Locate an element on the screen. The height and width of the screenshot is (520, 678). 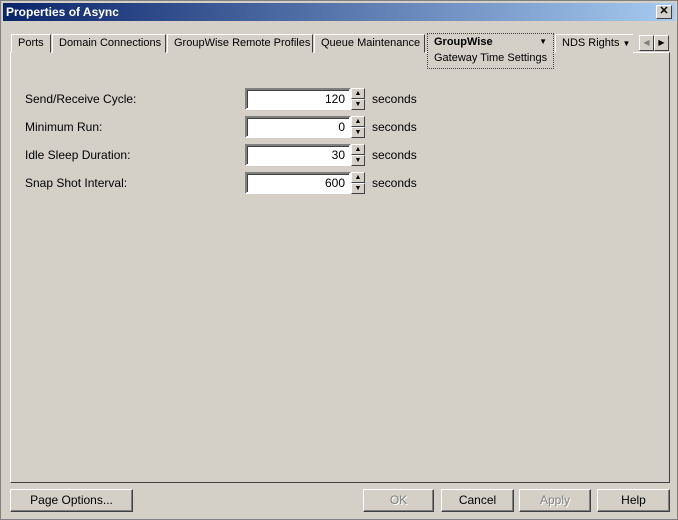
minimum-run-input: 0 is located at coordinates (298, 127).